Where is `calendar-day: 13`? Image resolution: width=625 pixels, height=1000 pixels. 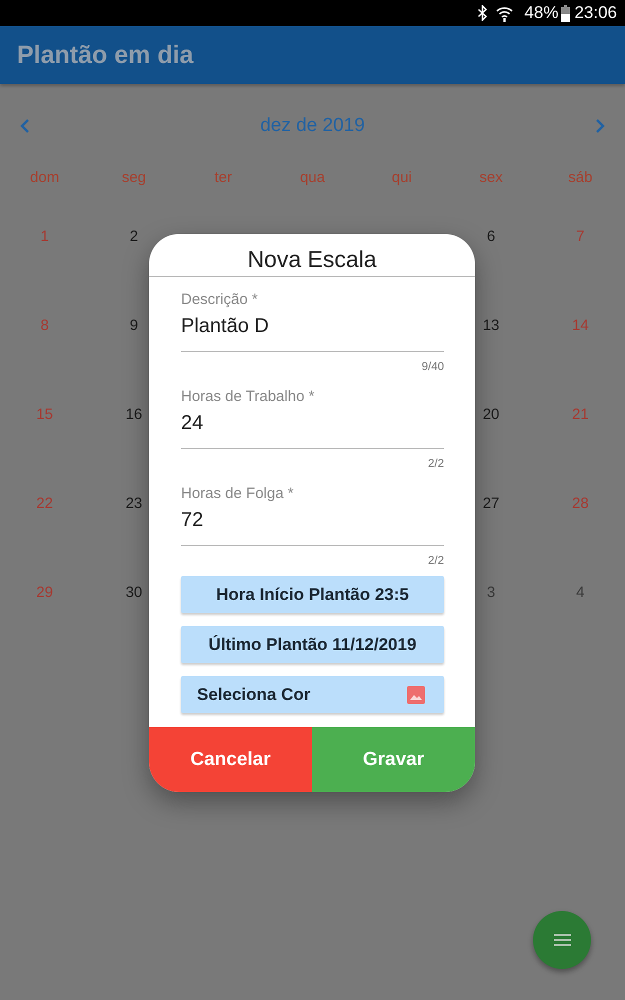 calendar-day: 13 is located at coordinates (491, 325).